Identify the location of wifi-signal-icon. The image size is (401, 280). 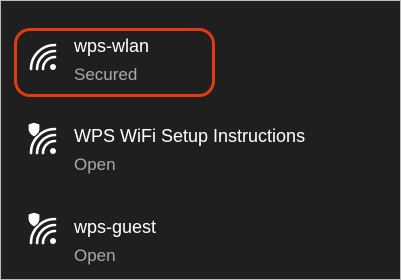
(42, 56).